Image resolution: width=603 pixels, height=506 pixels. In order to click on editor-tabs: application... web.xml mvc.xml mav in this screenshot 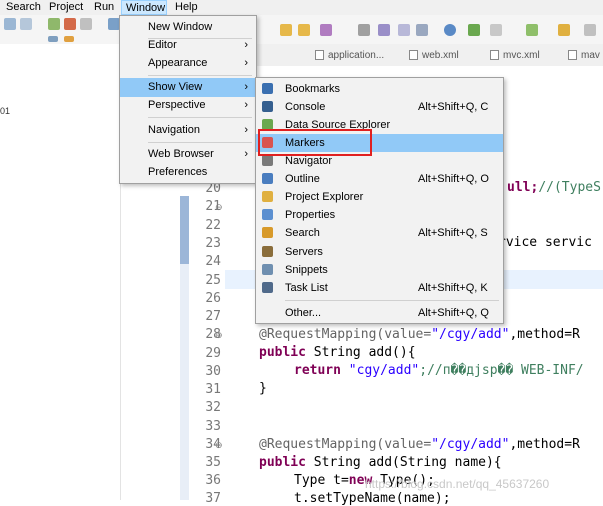, I will do `click(429, 55)`.